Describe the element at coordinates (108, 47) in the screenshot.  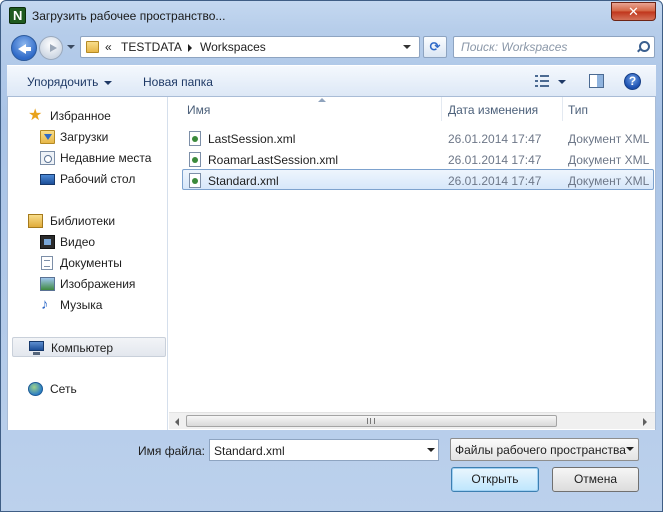
I see `breadcrumb-overflow: «` at that location.